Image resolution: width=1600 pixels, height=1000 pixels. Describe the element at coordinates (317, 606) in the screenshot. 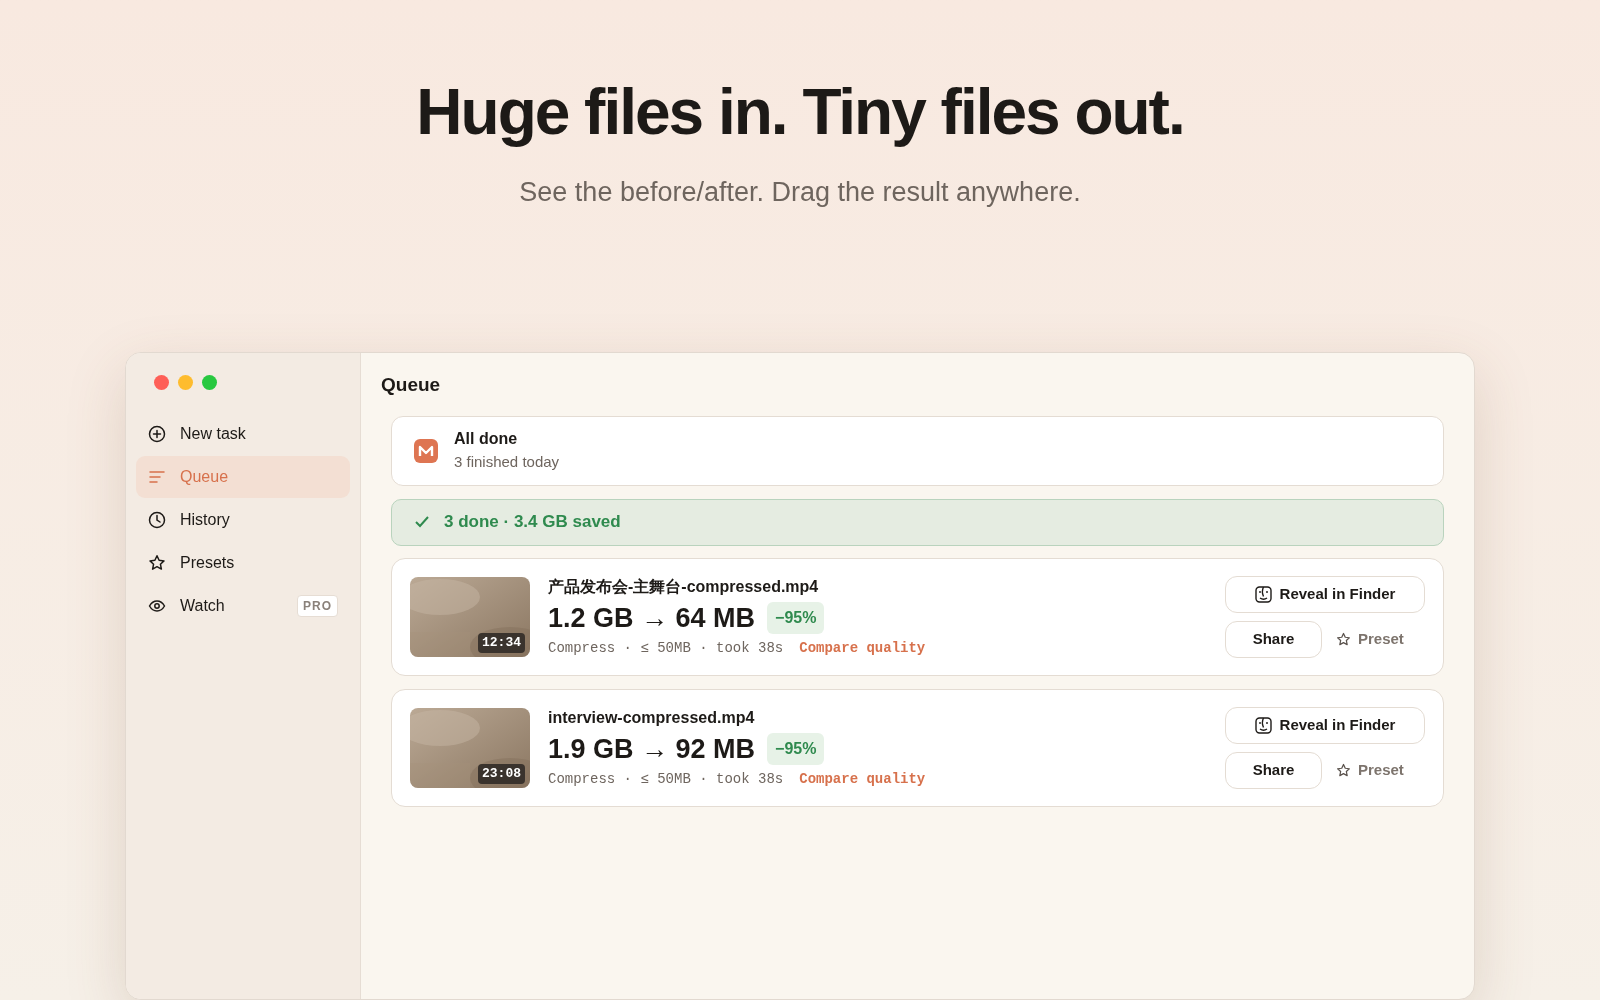

I see `pro-badge: PRO` at that location.